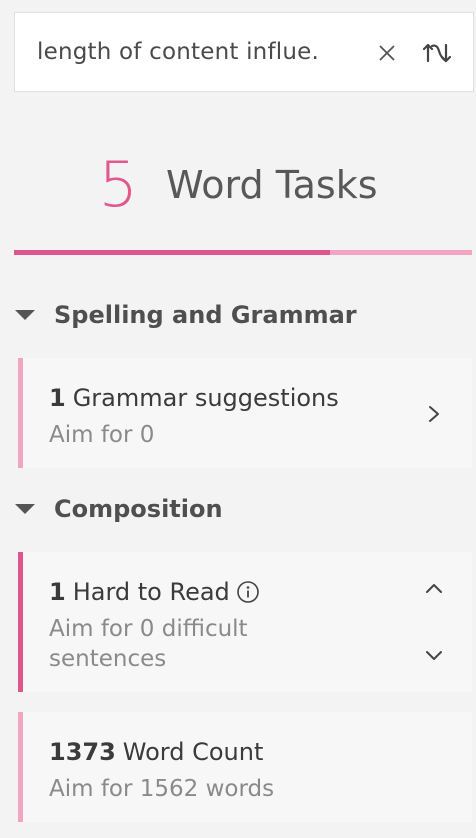  I want to click on info-icon, so click(248, 592).